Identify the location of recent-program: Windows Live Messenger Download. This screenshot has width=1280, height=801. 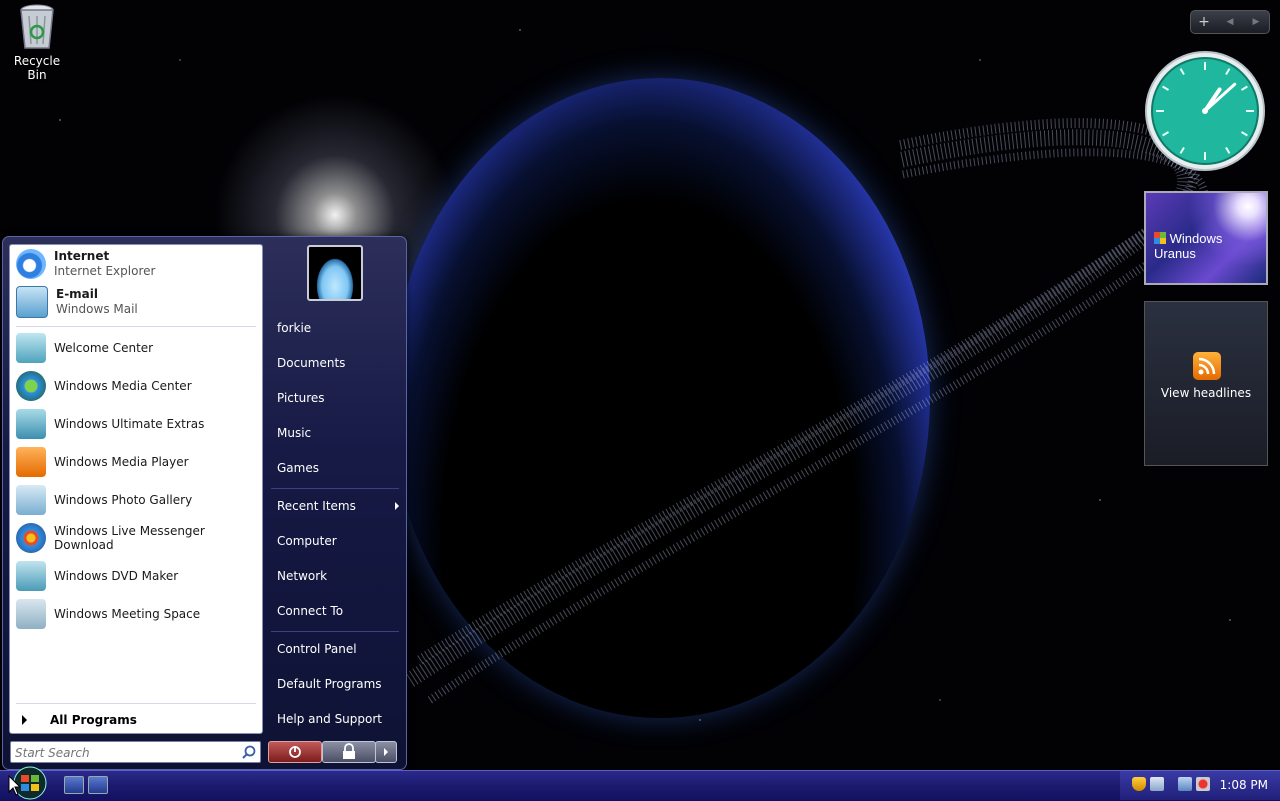
(135, 538).